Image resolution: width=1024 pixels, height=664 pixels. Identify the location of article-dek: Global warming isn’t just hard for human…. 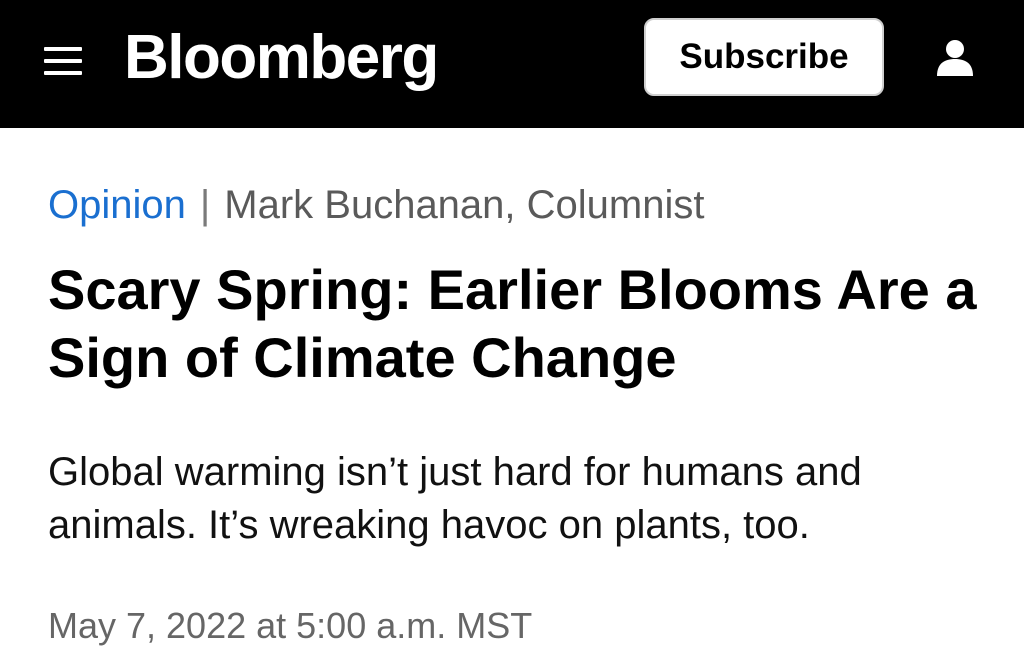
(455, 498).